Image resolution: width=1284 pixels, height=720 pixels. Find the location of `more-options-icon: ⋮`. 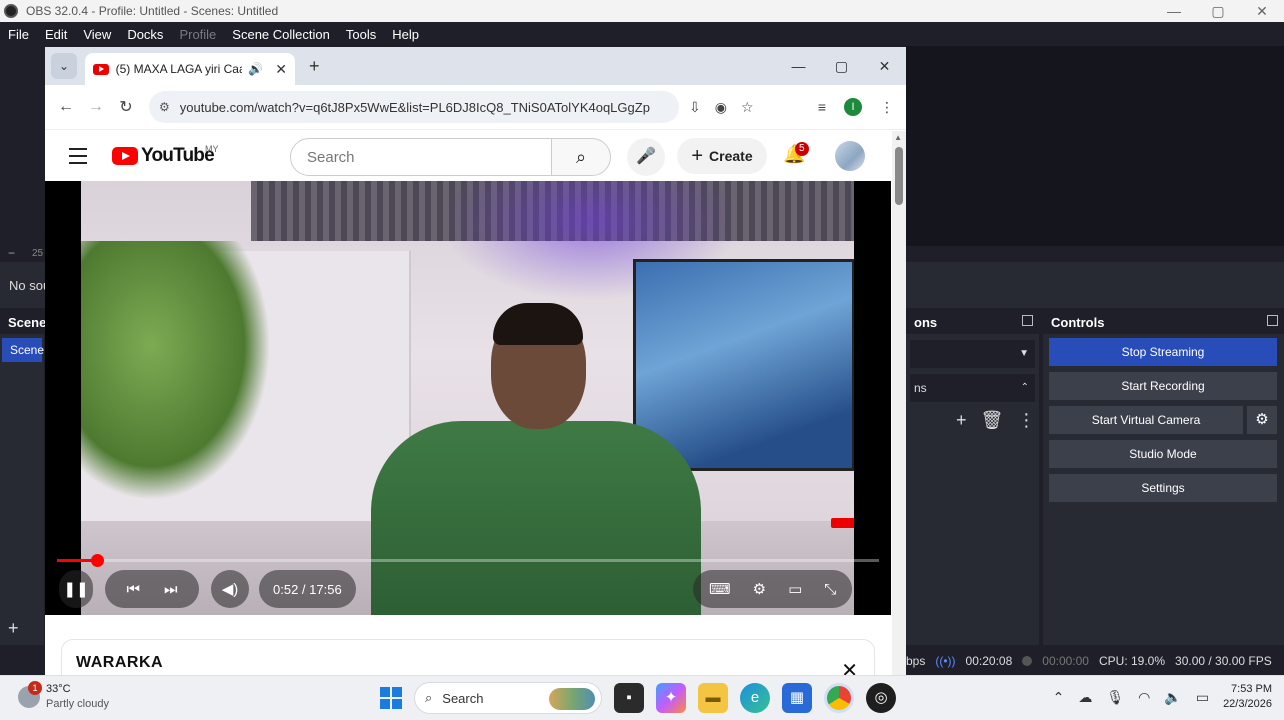

more-options-icon: ⋮ is located at coordinates (1026, 420).